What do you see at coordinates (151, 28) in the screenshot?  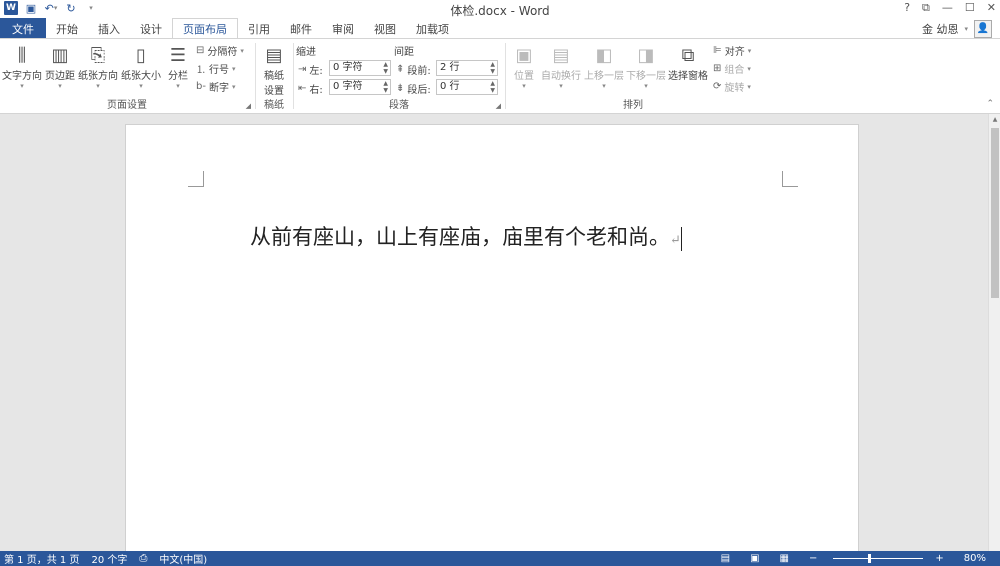 I see `tab-design: 设计` at bounding box center [151, 28].